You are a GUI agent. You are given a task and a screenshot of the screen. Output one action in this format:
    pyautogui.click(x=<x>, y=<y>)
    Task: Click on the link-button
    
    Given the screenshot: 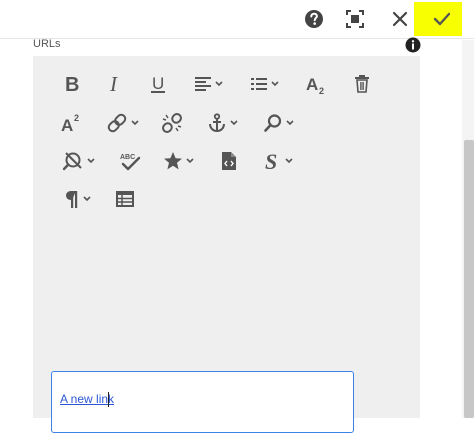 What is the action you would take?
    pyautogui.click(x=122, y=123)
    